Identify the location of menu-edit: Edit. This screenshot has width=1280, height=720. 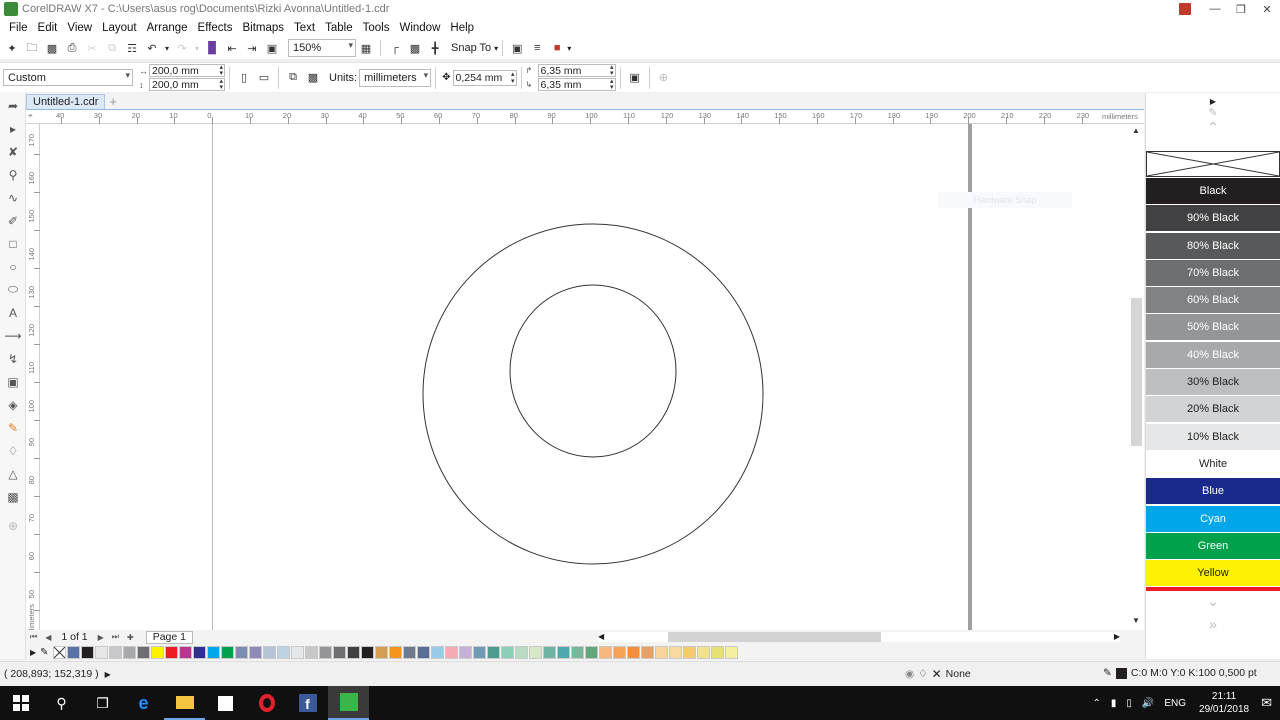
(48, 28).